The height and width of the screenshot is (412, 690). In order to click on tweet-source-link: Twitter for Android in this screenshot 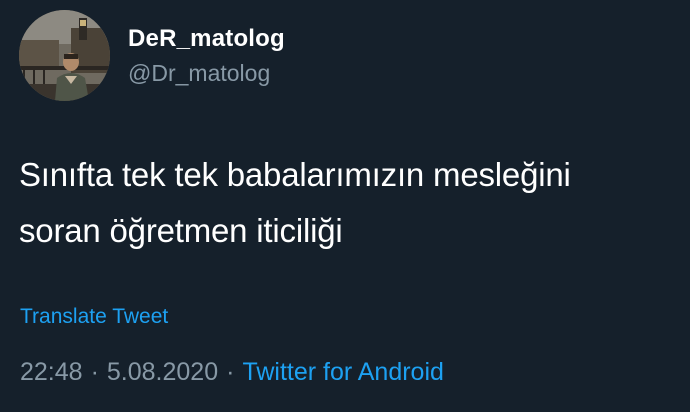, I will do `click(342, 372)`.